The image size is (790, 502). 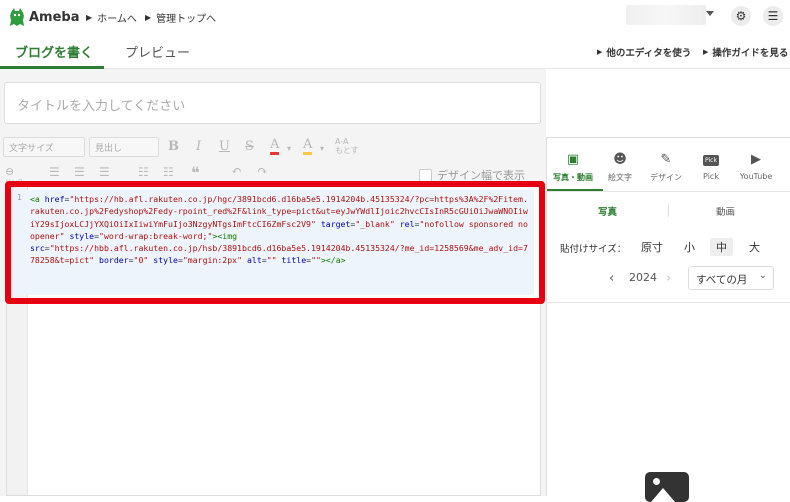 I want to click on panel-tab-youtube: ▶ YouTube, so click(x=756, y=166).